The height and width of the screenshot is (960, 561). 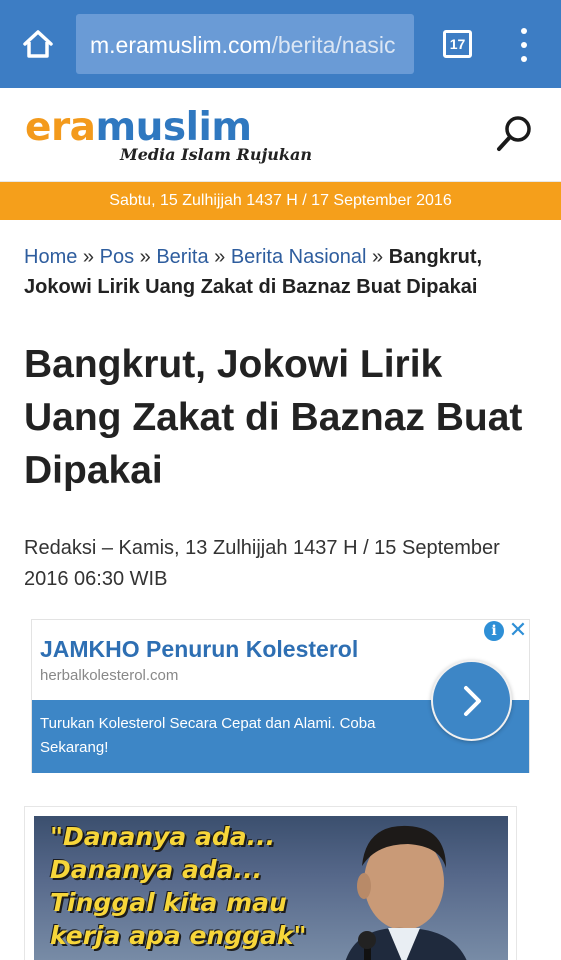 What do you see at coordinates (181, 45) in the screenshot?
I see `url-host: m.eramuslim.com` at bounding box center [181, 45].